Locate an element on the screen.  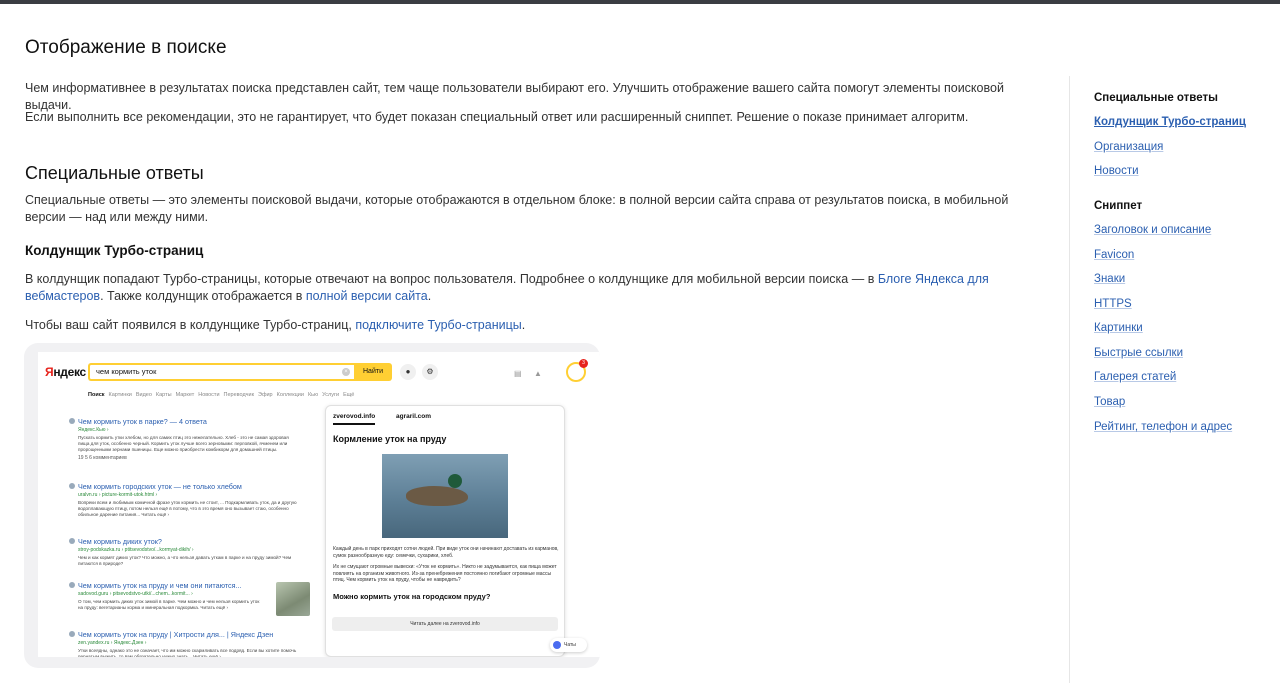
toc-item-images: Картинки is located at coordinates (1118, 328).